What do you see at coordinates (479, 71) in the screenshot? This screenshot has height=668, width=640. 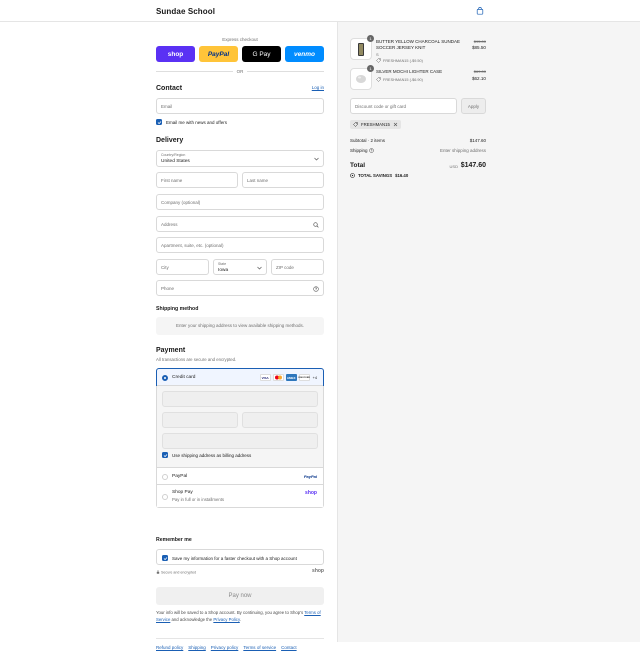 I see `item-original-price: $69.00` at bounding box center [479, 71].